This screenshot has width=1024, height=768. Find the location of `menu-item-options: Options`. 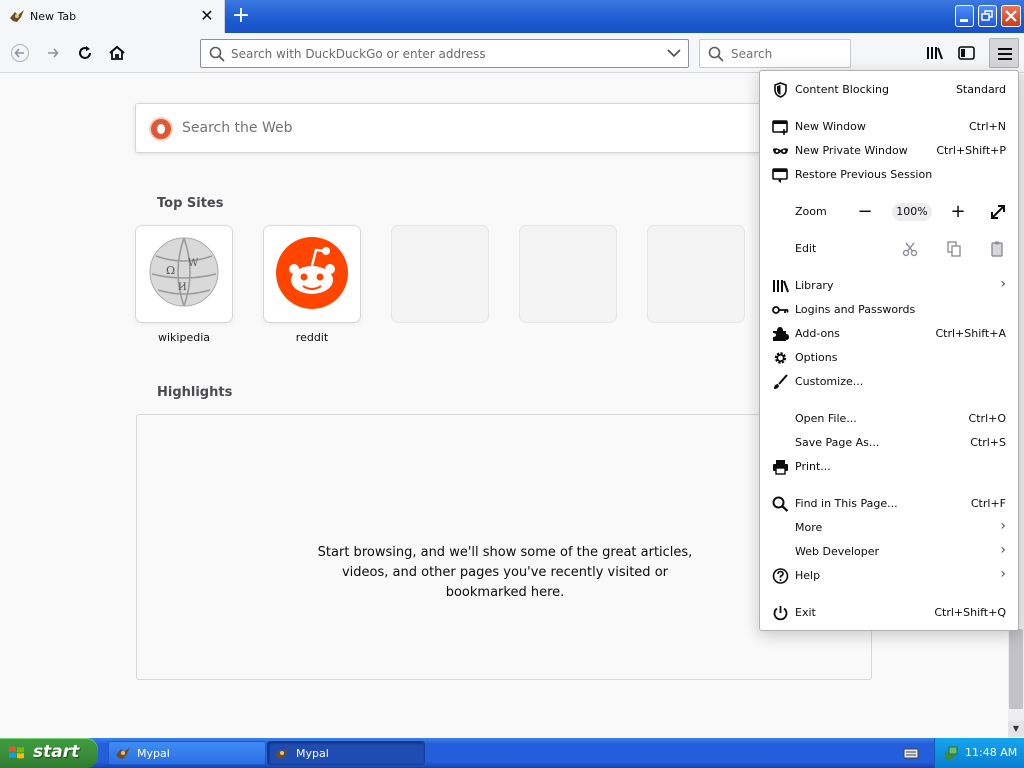

menu-item-options: Options is located at coordinates (889, 358).